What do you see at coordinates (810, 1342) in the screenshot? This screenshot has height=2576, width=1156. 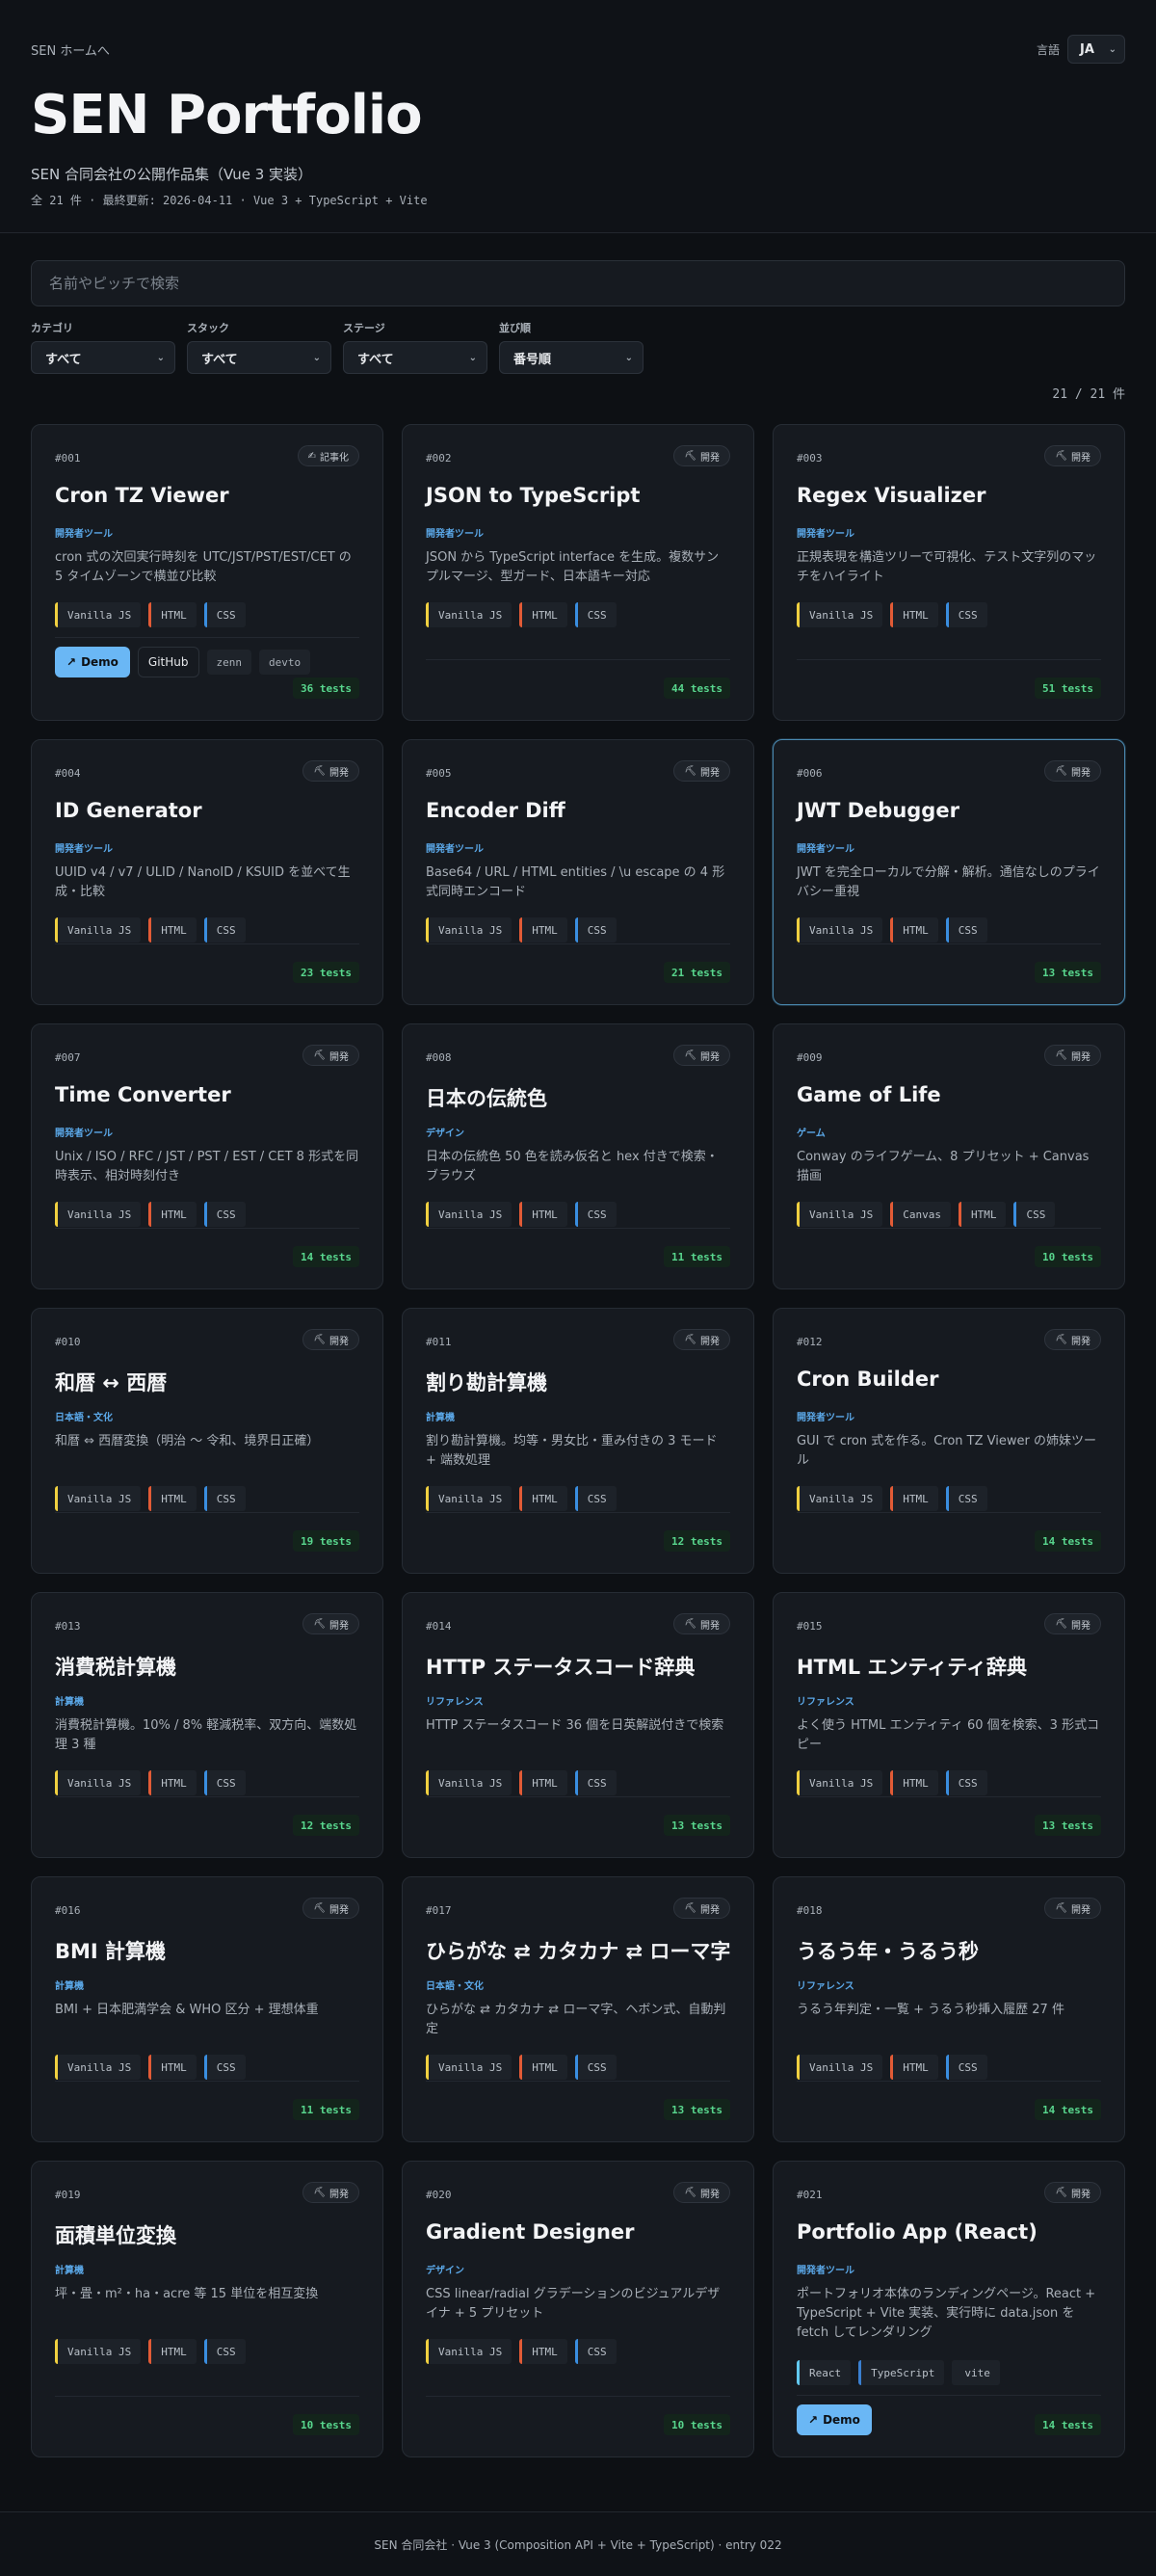 I see `card-number: #012` at bounding box center [810, 1342].